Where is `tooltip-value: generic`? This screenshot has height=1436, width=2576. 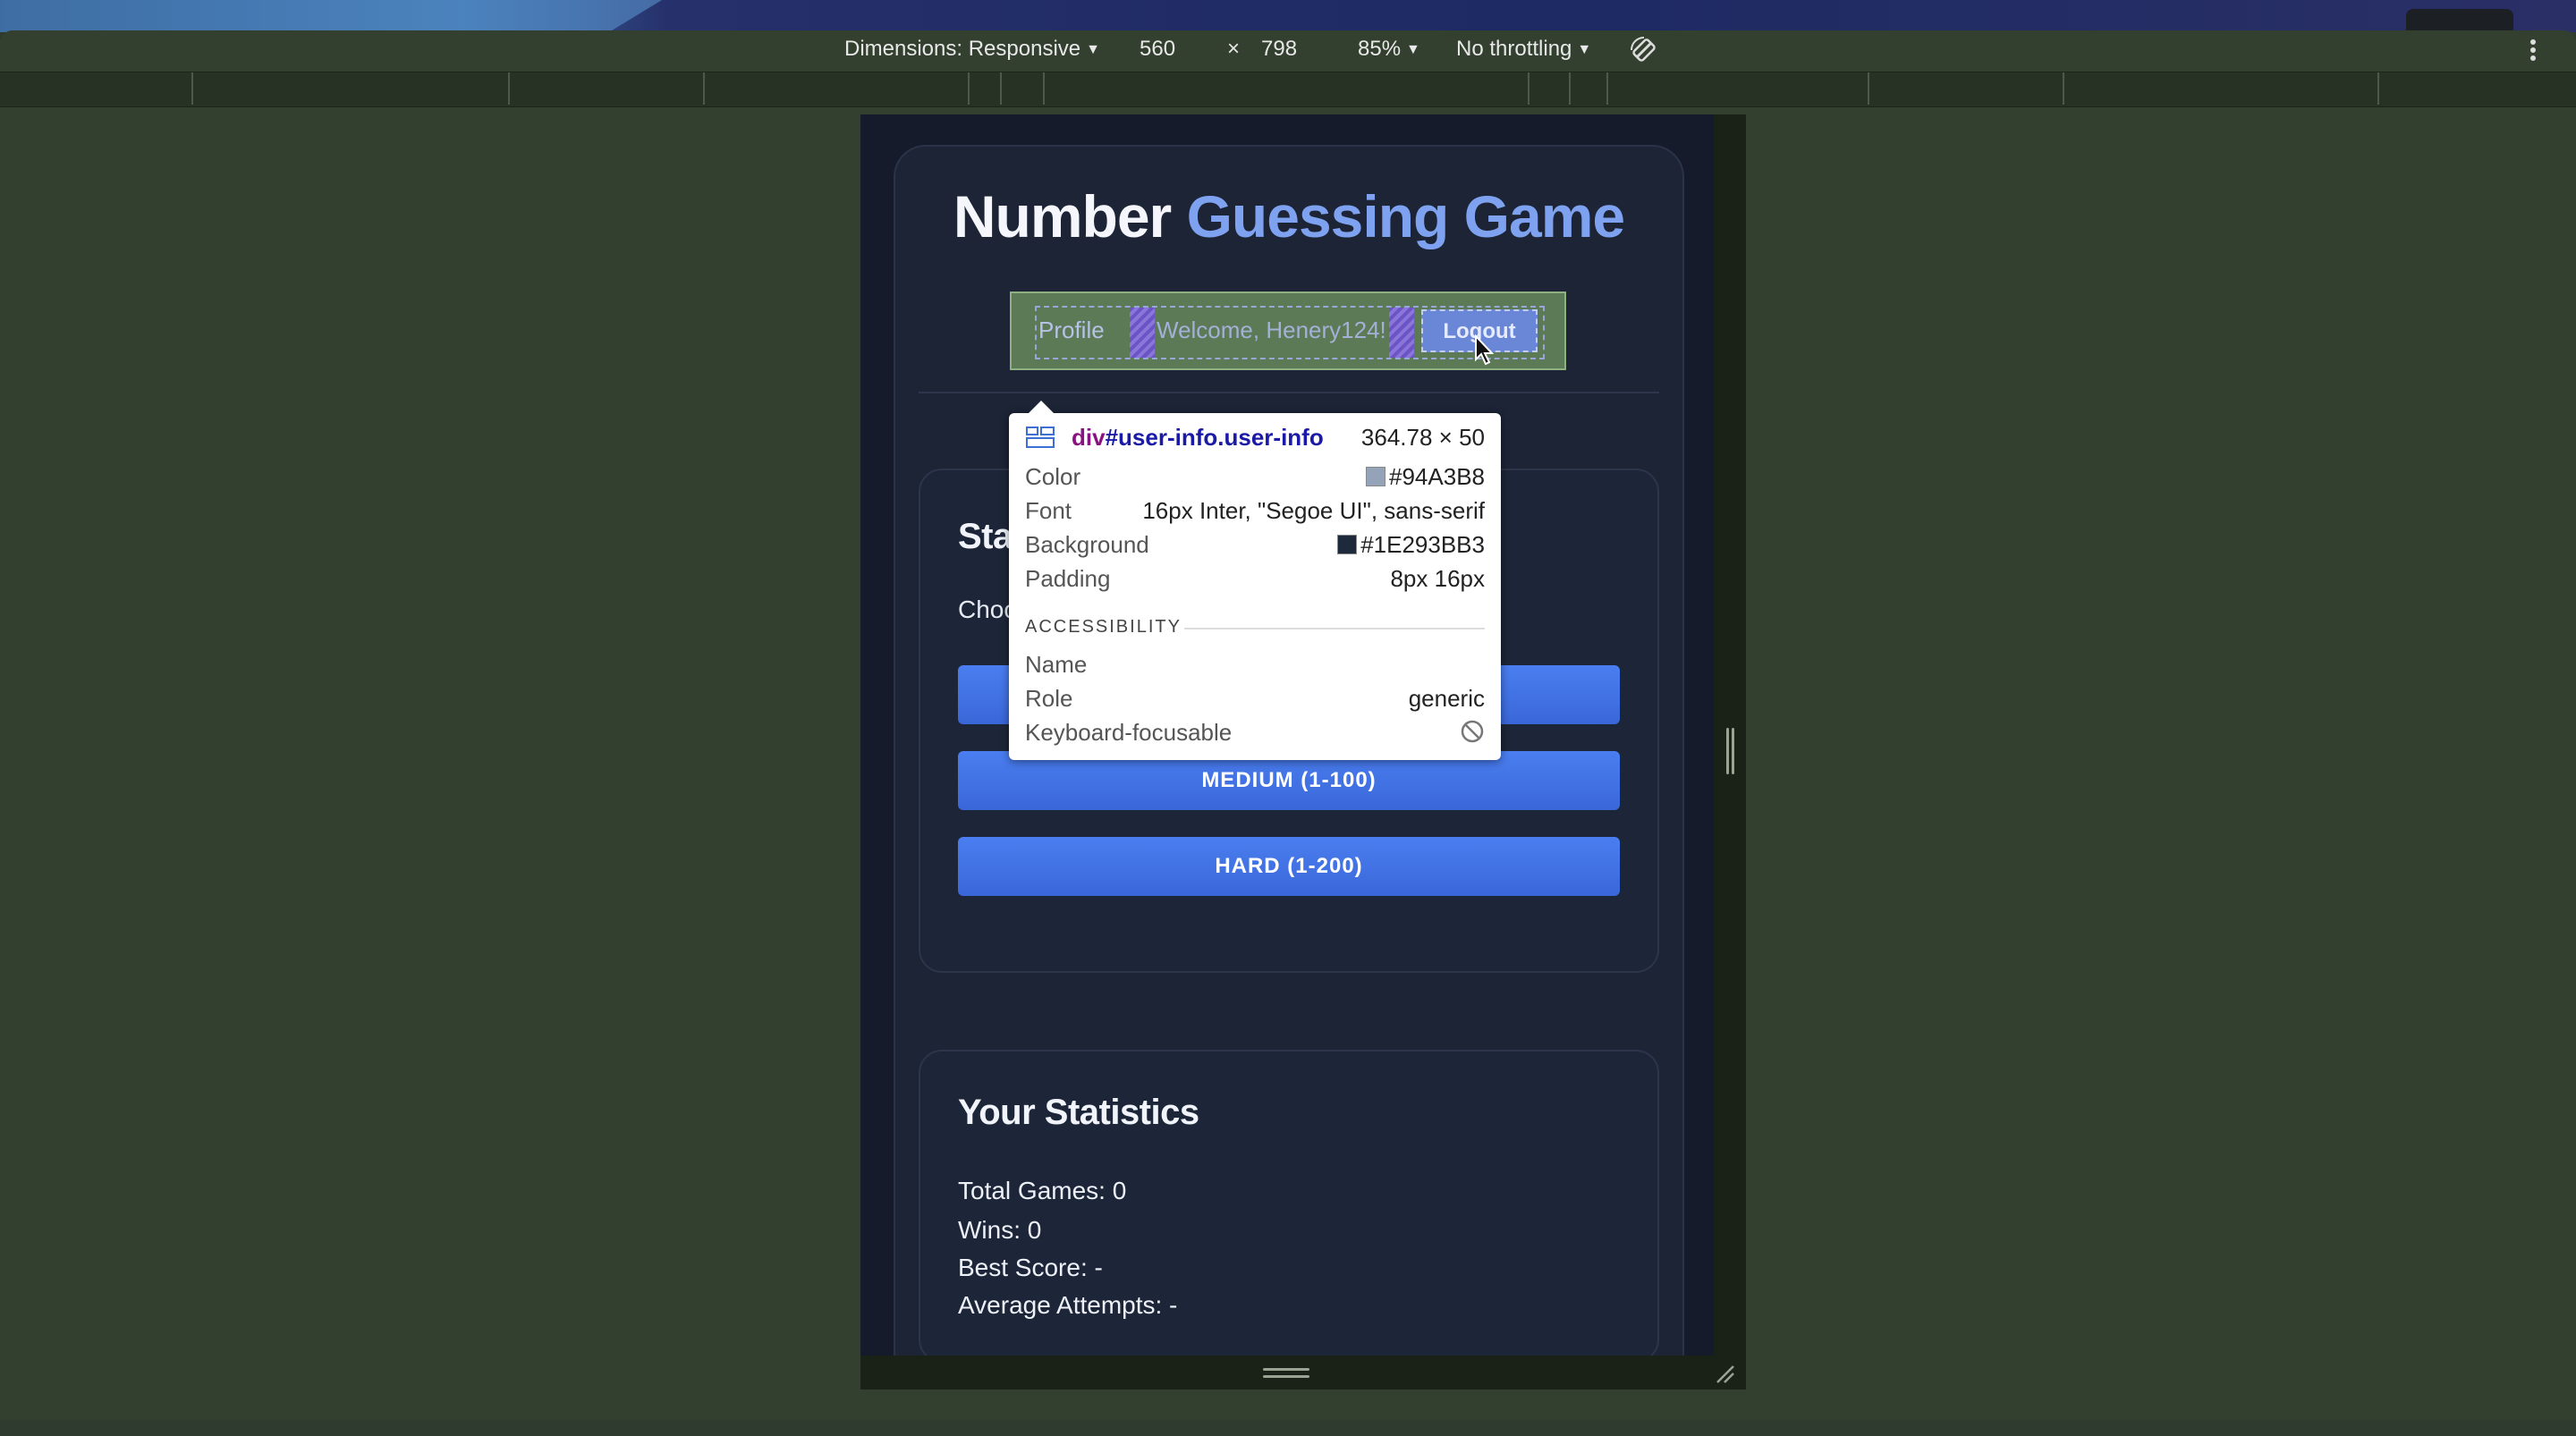
tooltip-value: generic is located at coordinates (1446, 698).